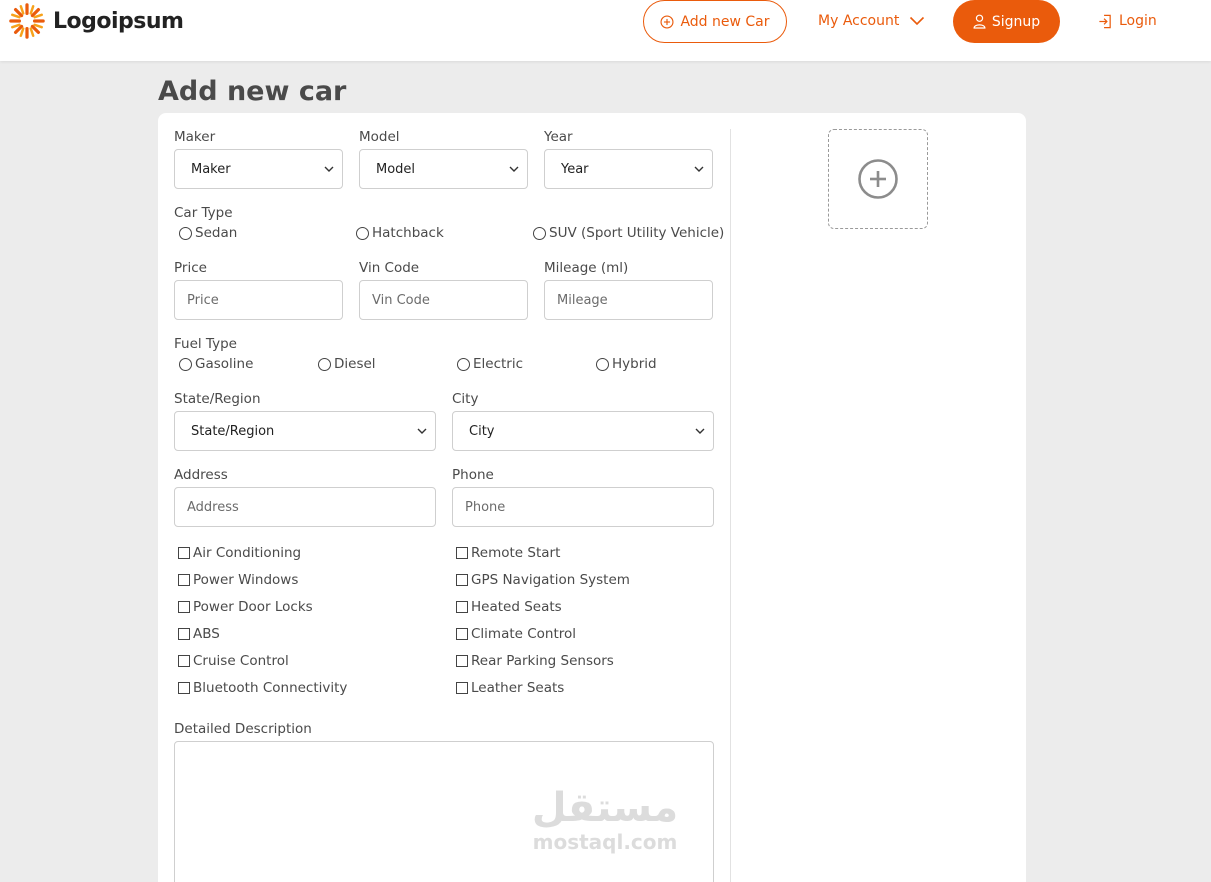 The height and width of the screenshot is (882, 1211). I want to click on feature-checkbox-remote-start: Remote Start, so click(508, 553).